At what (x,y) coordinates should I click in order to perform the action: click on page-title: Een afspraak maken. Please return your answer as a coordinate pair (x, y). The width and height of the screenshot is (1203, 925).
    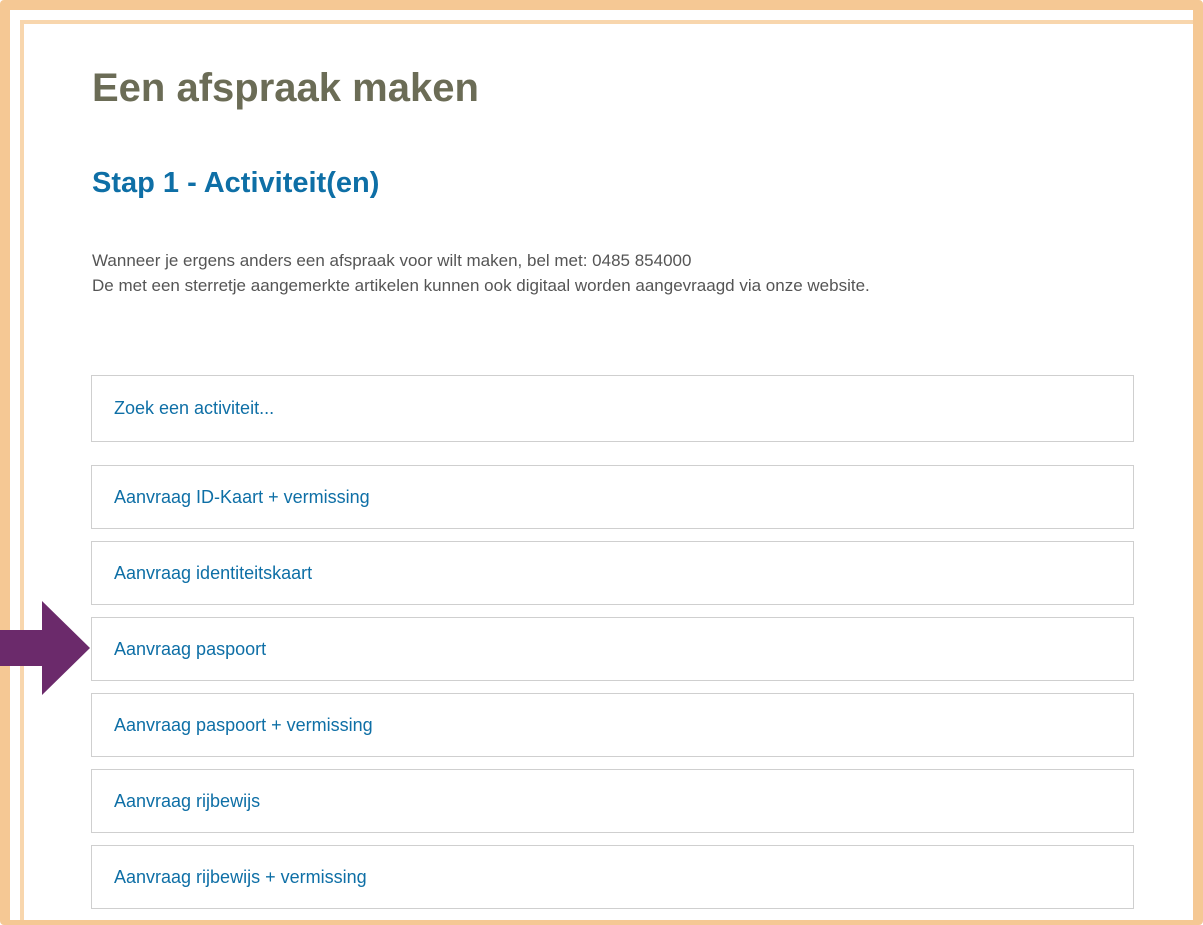
    Looking at the image, I should click on (285, 88).